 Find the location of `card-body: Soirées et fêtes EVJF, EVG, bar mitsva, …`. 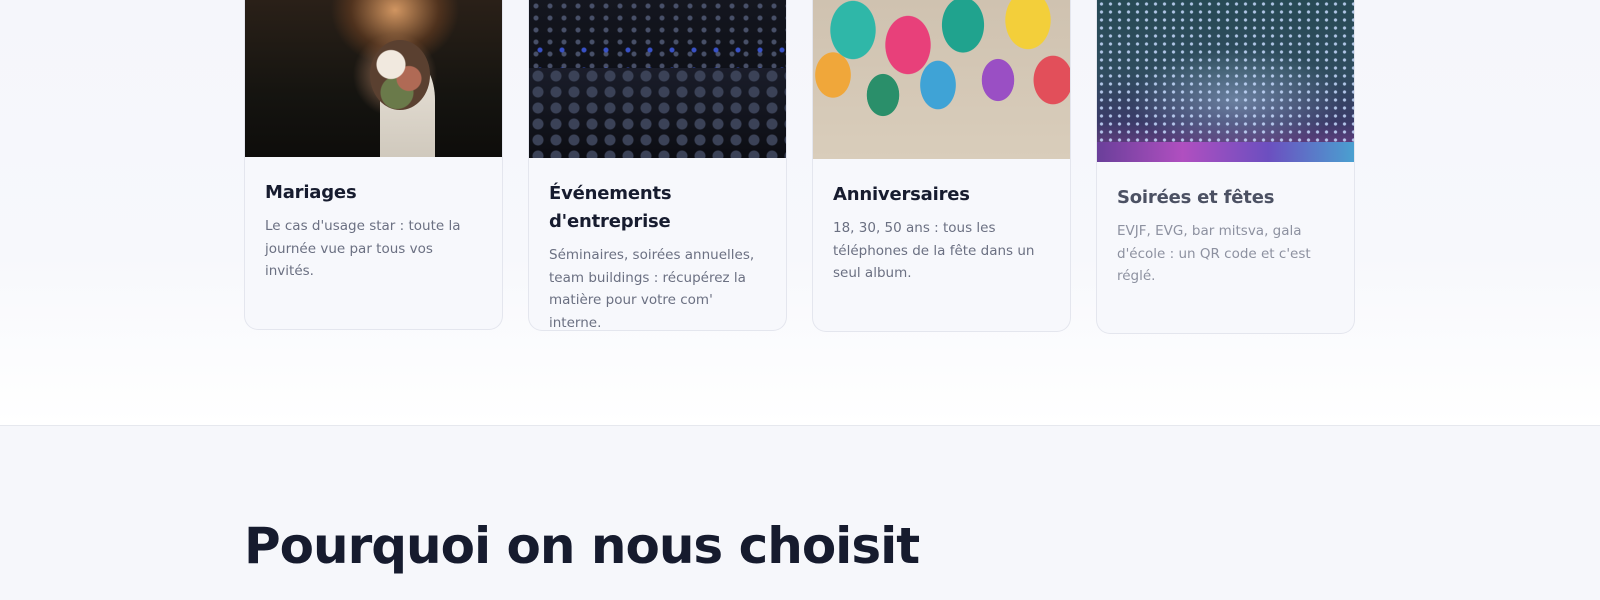

card-body: Soirées et fêtes EVJF, EVG, bar mitsva, … is located at coordinates (1225, 225).